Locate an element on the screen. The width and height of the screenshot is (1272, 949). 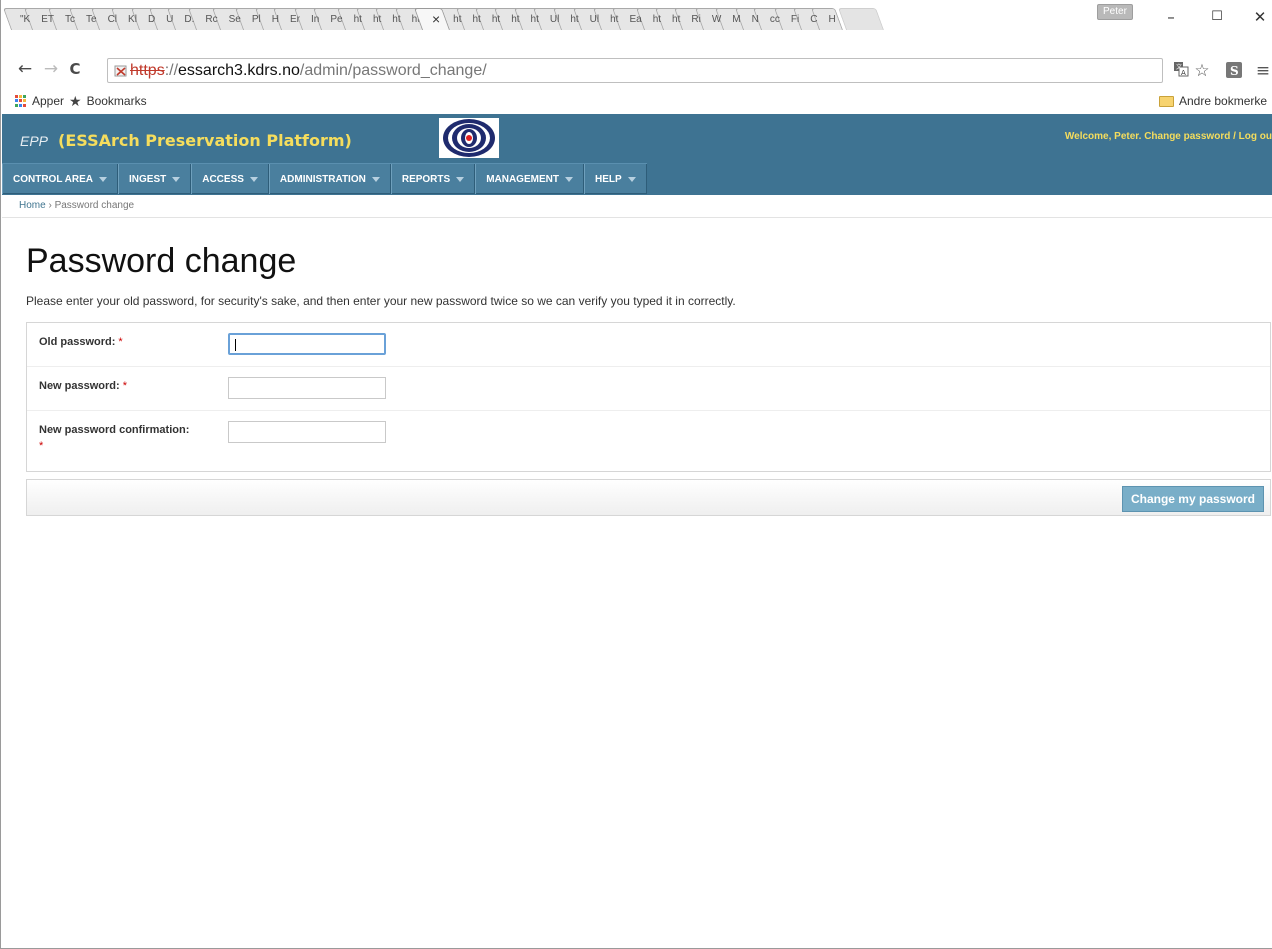
breadcrumb-current: Password change is located at coordinates (94, 205).